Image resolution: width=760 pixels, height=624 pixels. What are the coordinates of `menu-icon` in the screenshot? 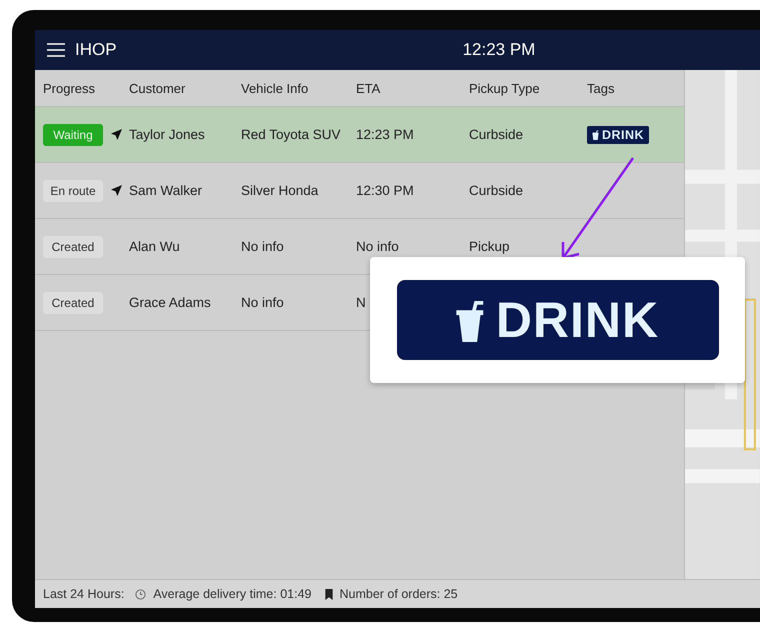 It's located at (56, 50).